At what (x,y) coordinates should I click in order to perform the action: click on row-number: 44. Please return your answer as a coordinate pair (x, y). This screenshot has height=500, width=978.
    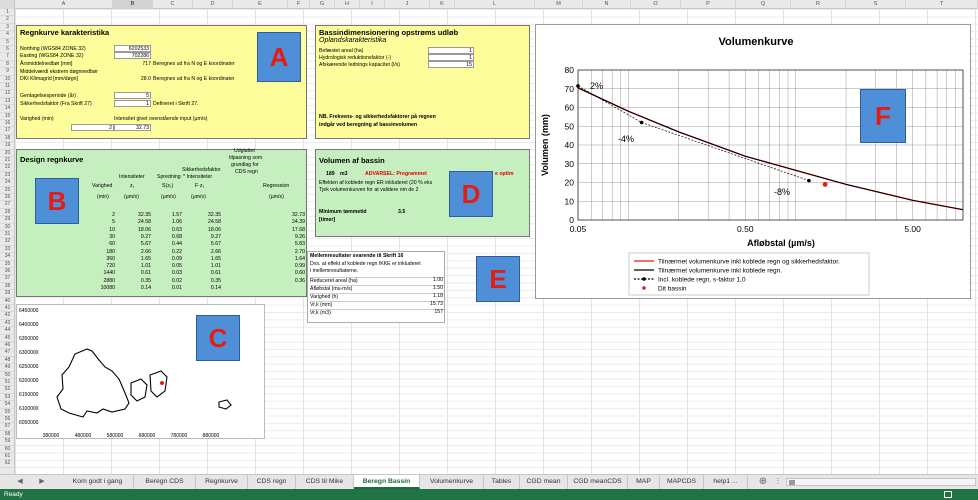
    Looking at the image, I should click on (7, 331).